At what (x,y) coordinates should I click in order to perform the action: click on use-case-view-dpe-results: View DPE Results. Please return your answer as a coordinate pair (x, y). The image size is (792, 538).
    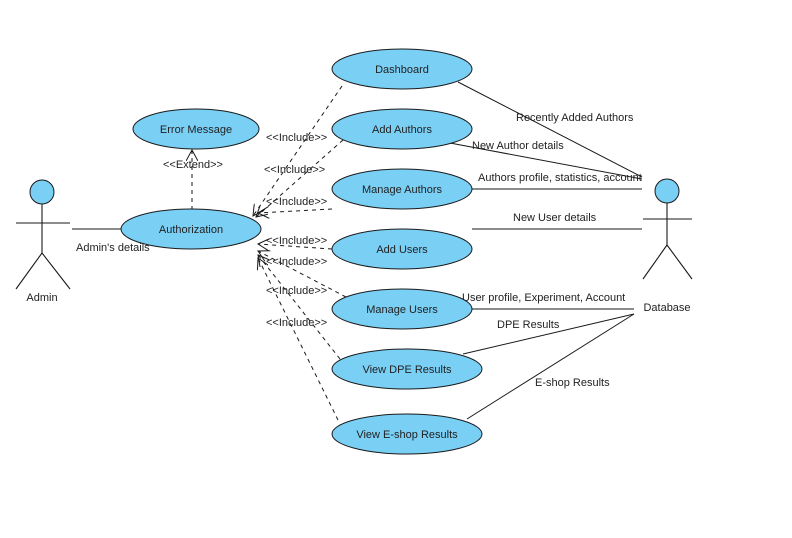
    Looking at the image, I should click on (407, 369).